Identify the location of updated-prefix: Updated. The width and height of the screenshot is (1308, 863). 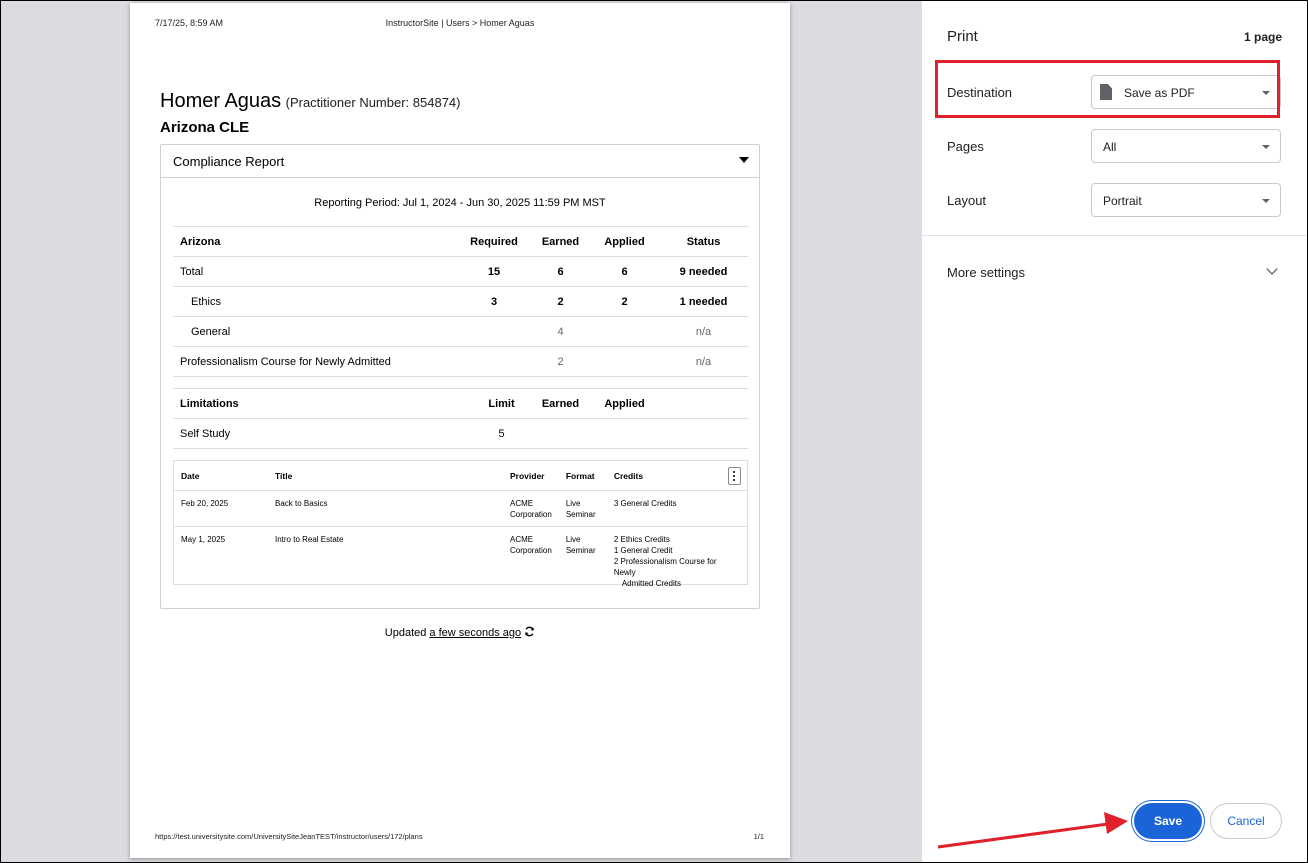
(405, 633).